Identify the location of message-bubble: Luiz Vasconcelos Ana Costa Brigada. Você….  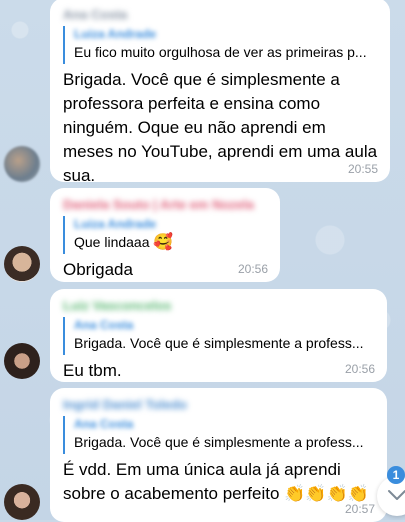
(218, 335).